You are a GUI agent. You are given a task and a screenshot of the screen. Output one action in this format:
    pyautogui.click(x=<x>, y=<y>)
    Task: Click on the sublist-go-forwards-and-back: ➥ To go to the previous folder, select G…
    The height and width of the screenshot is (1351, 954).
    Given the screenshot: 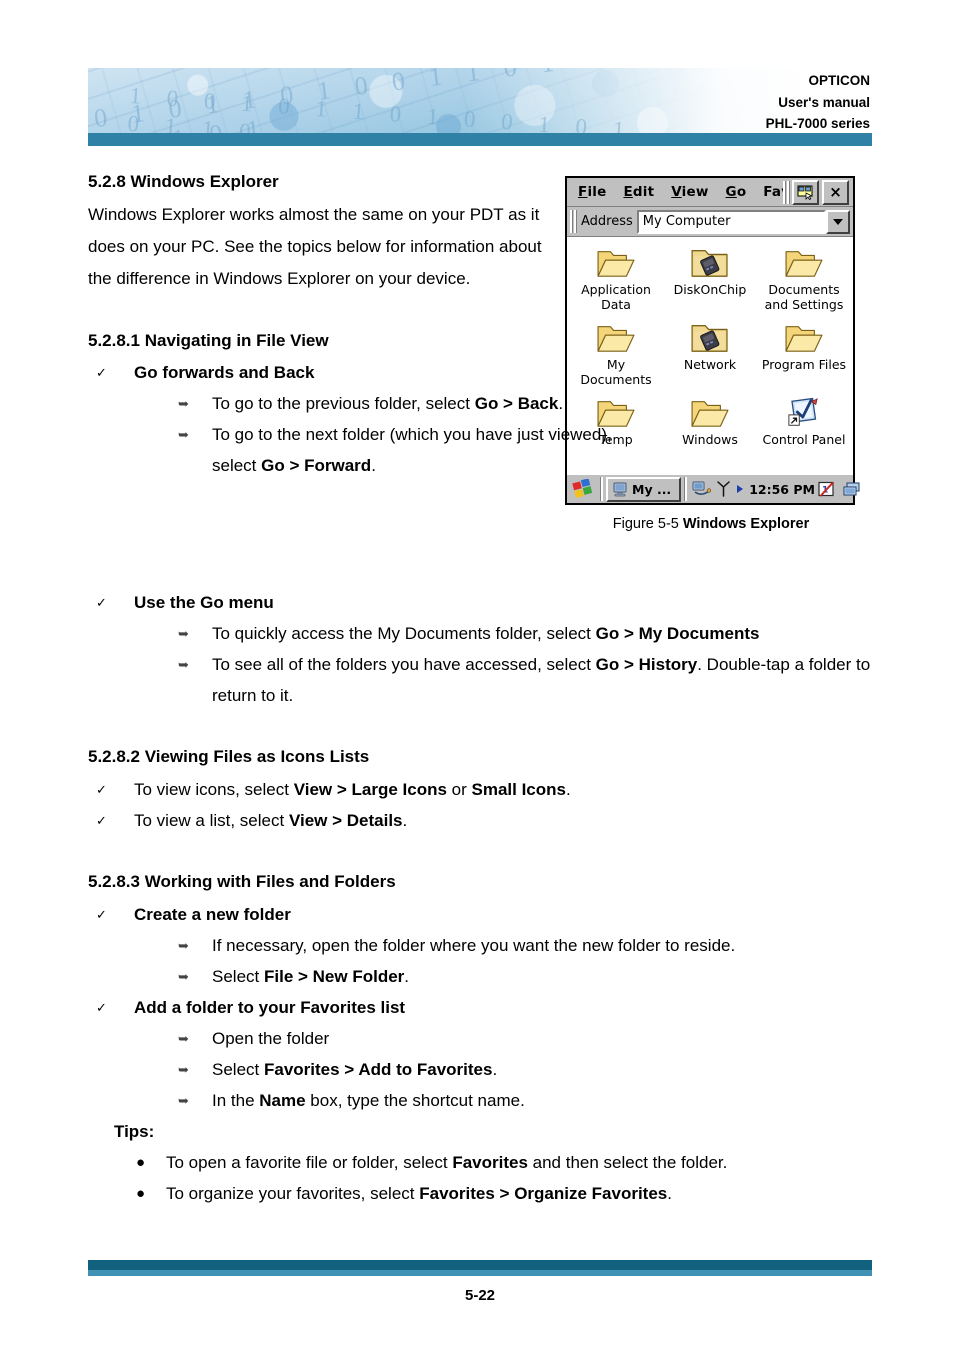 What is the action you would take?
    pyautogui.click(x=503, y=434)
    